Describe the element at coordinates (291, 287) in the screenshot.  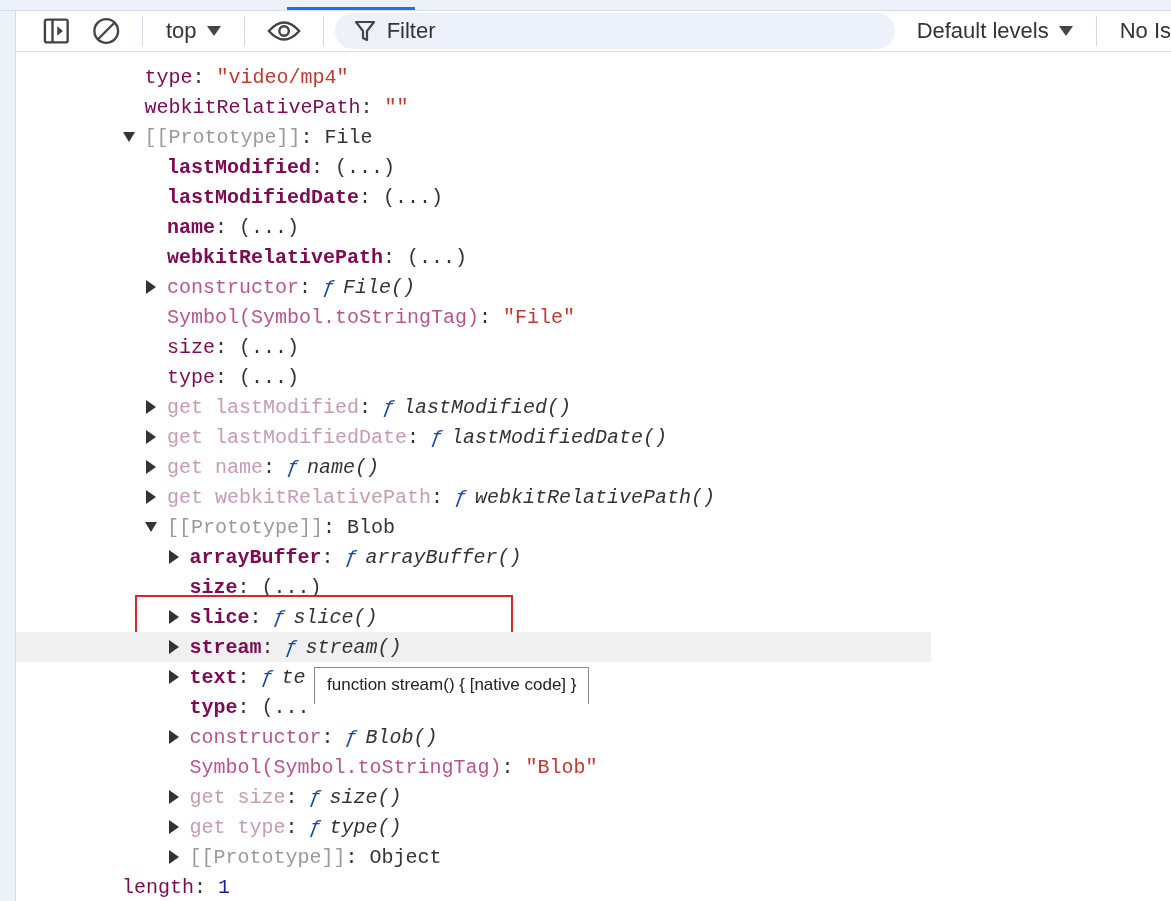
I see `property-line: constructor: ƒ File()` at that location.